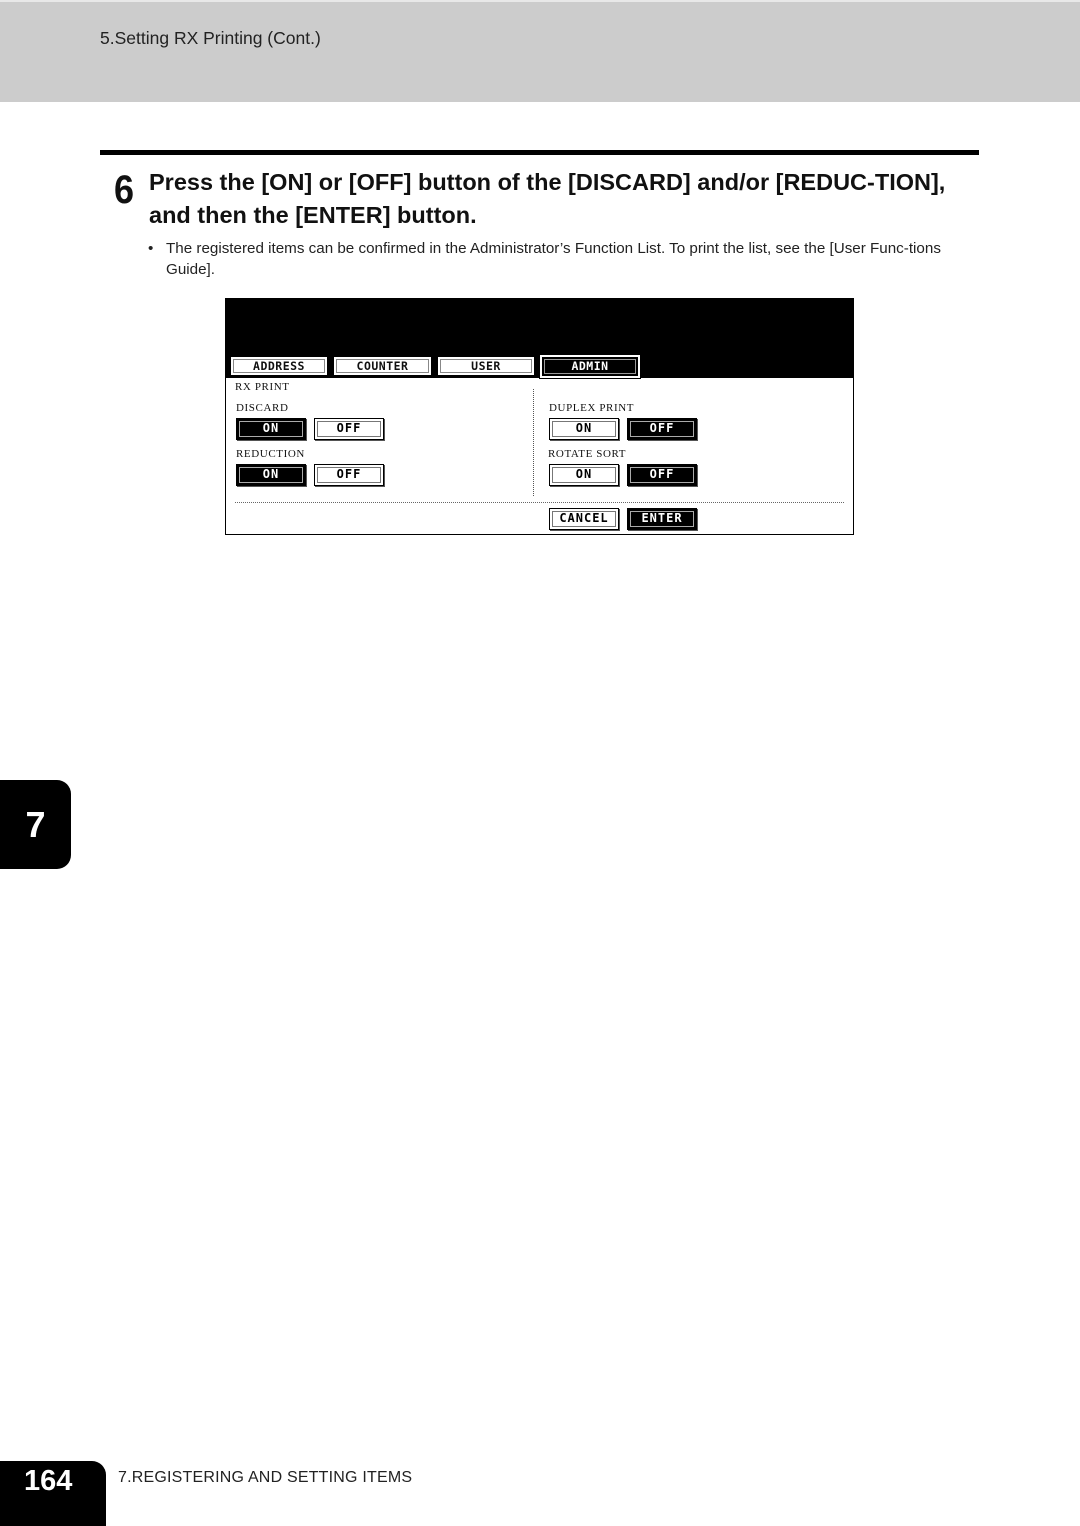  I want to click on enter-button: ENTER, so click(662, 519).